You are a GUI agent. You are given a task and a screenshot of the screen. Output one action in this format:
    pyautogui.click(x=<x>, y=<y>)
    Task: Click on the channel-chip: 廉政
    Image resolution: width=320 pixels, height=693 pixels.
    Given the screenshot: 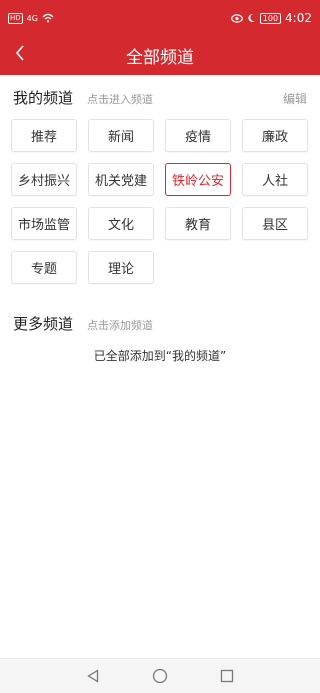 What is the action you would take?
    pyautogui.click(x=275, y=135)
    